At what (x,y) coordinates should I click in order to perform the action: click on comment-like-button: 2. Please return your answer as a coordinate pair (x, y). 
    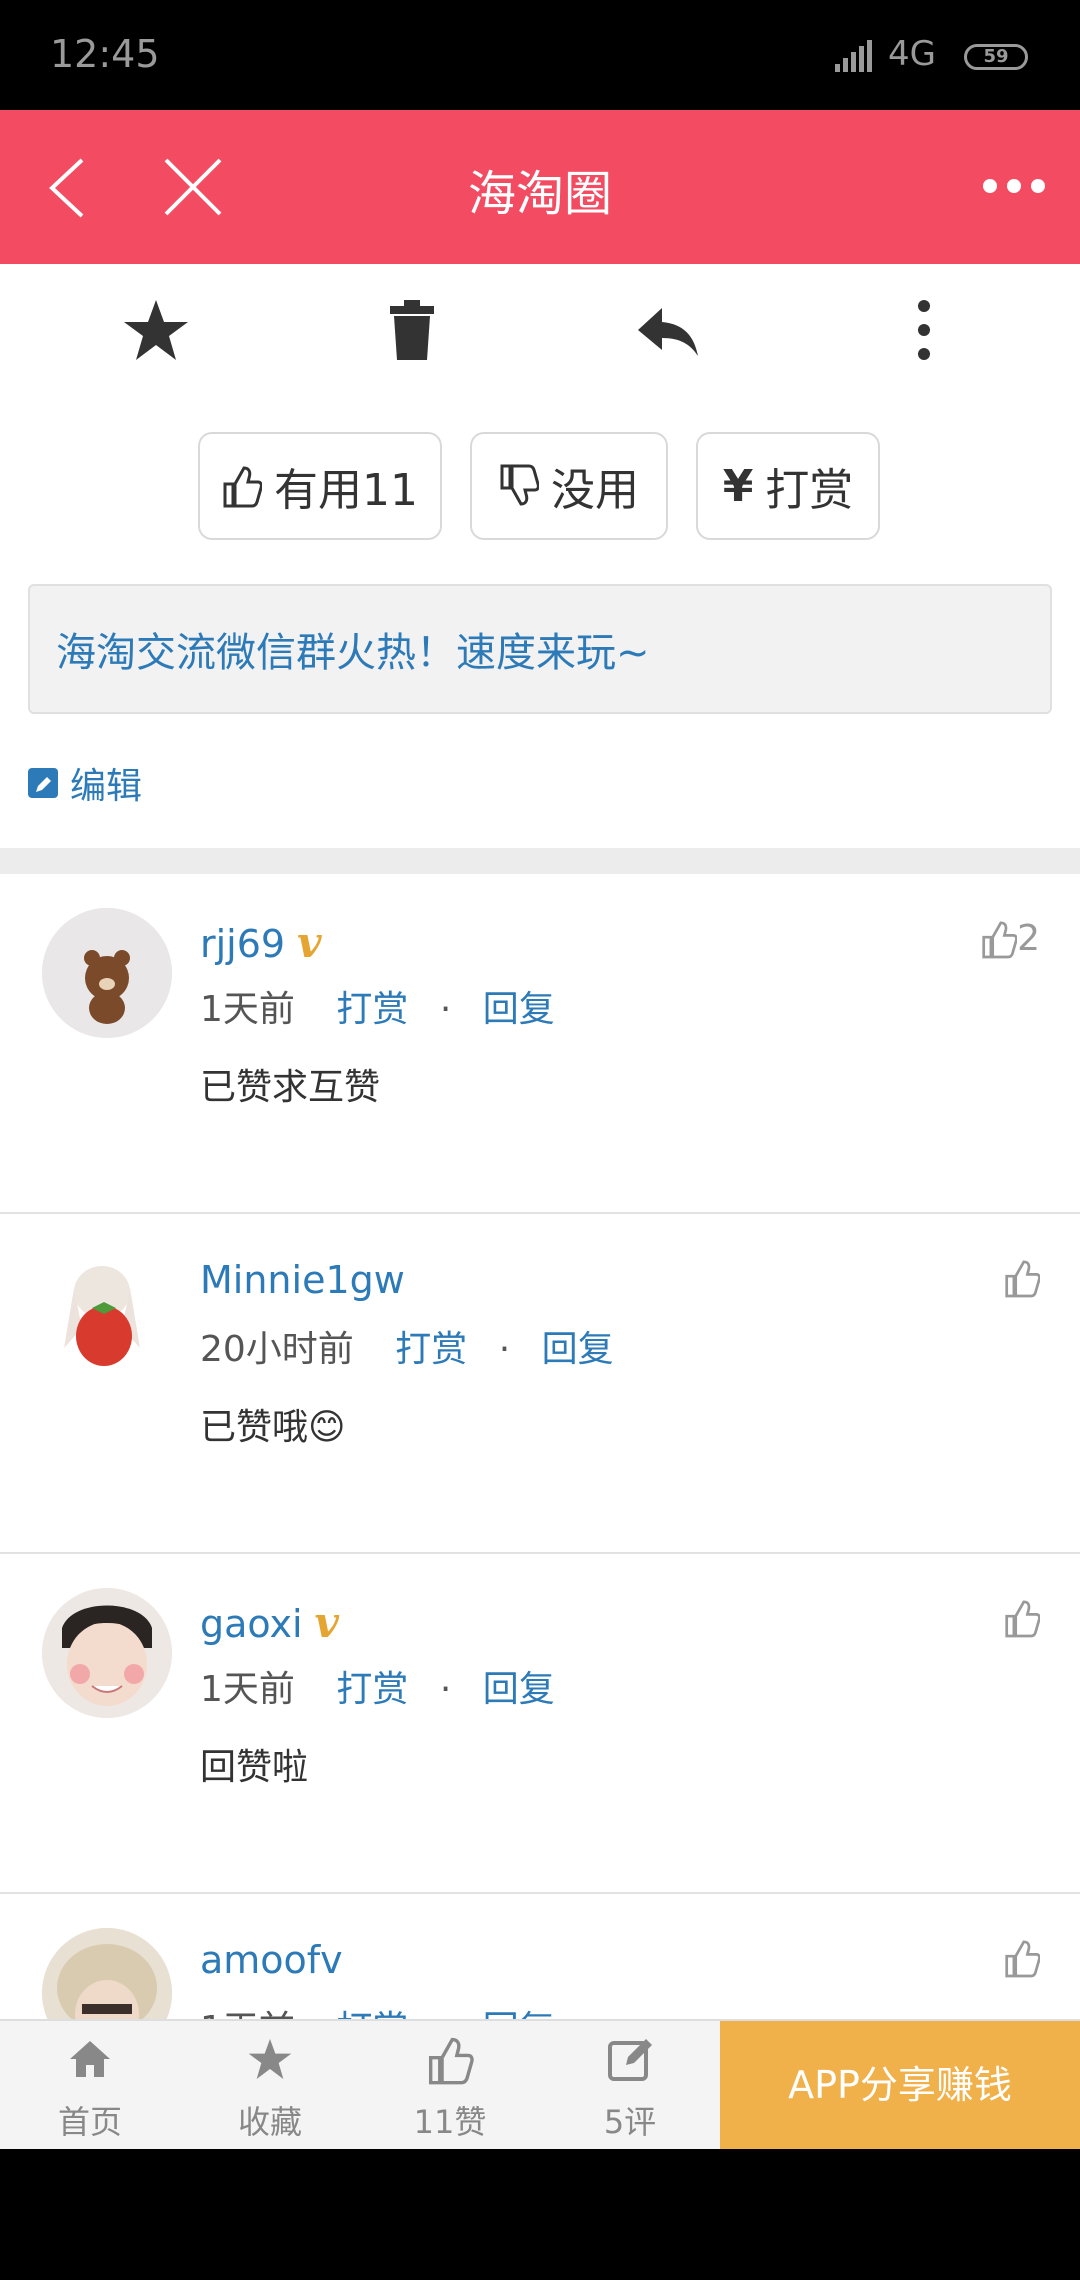
    Looking at the image, I should click on (1010, 938).